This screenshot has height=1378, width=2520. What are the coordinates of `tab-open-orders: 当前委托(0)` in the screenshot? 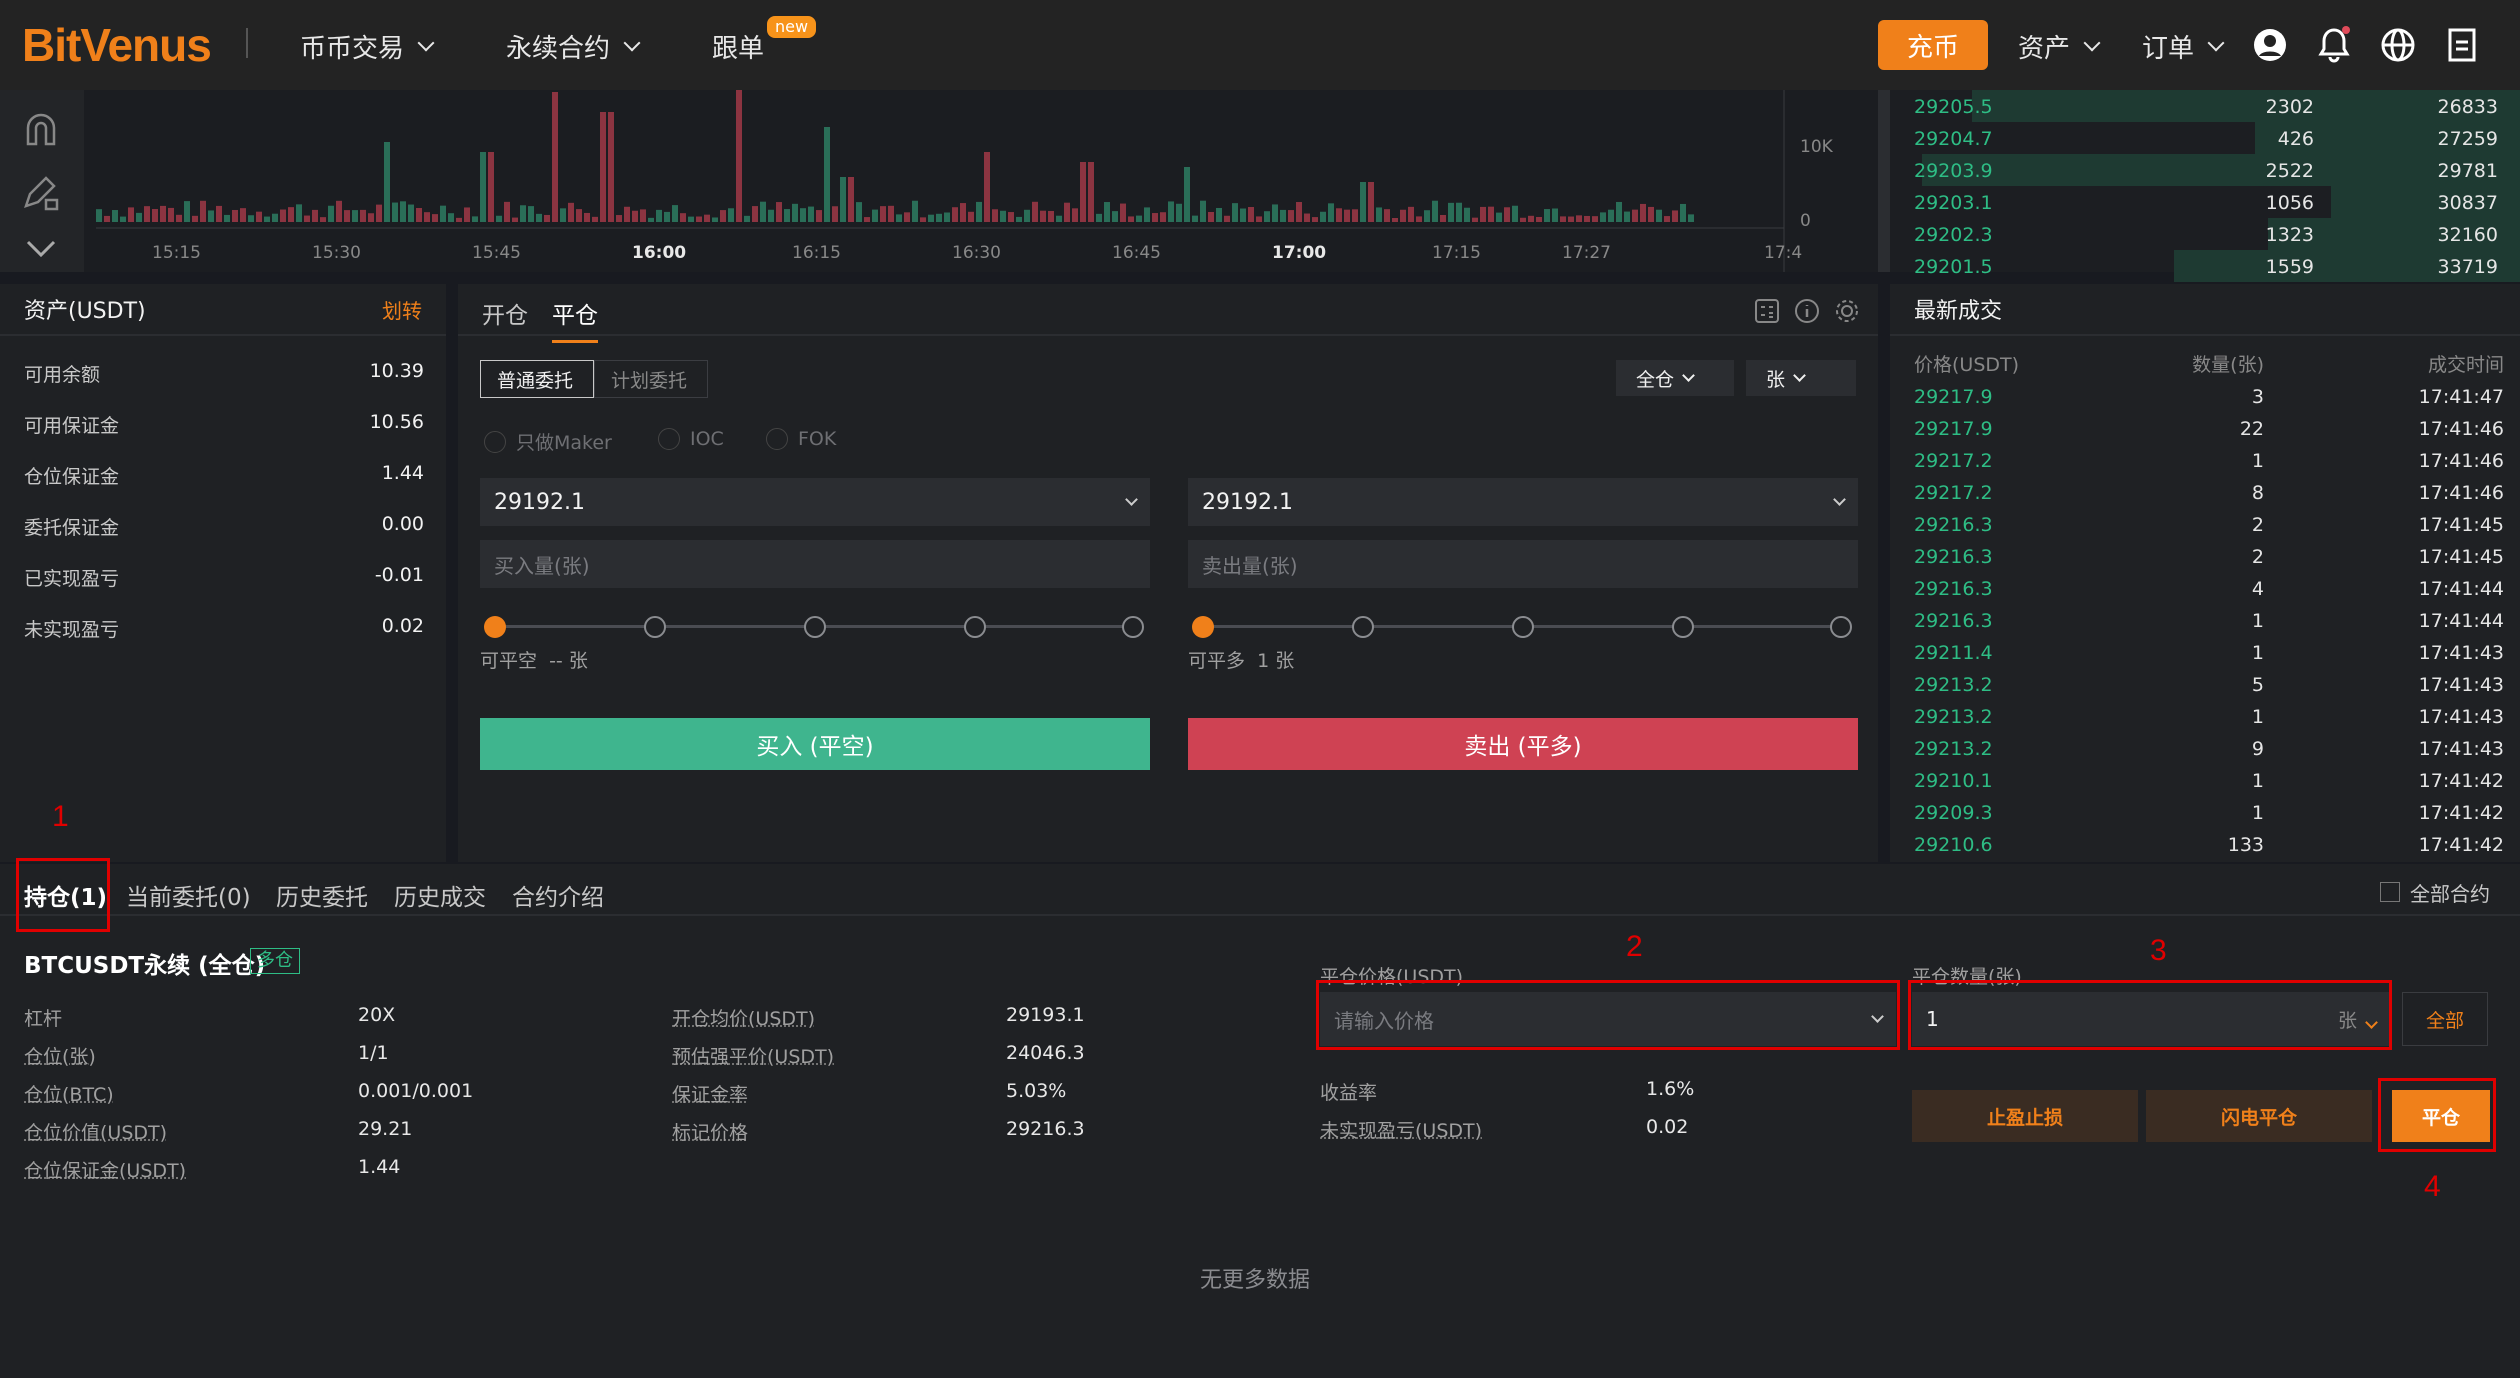 It's located at (188, 895).